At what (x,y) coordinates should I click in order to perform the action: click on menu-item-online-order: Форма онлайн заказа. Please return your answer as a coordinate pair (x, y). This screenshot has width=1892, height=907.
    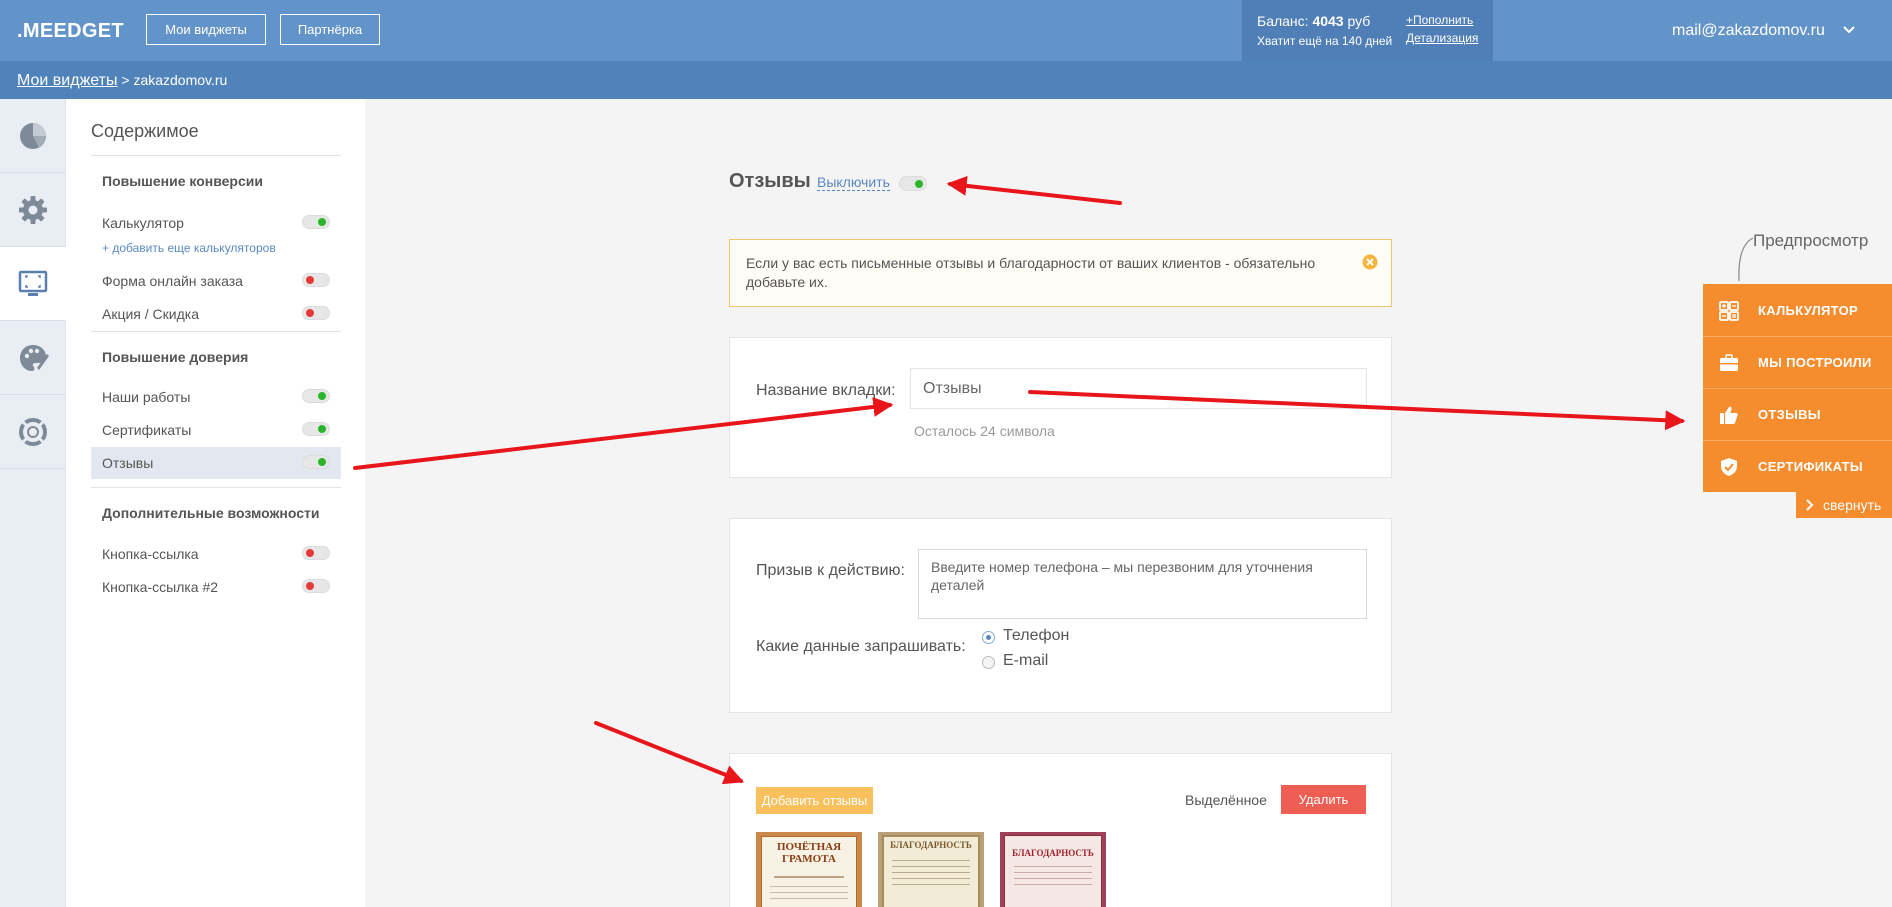
    Looking at the image, I should click on (216, 281).